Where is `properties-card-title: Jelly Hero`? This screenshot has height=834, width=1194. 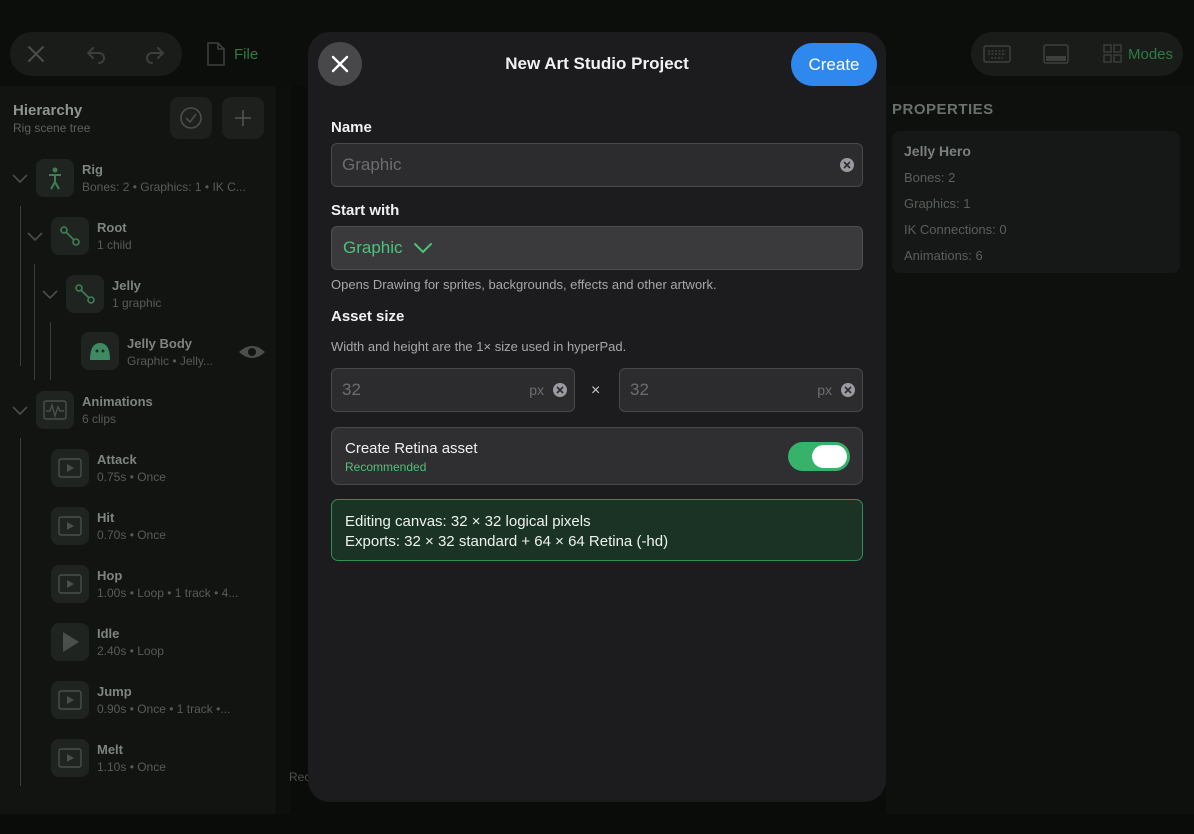 properties-card-title: Jelly Hero is located at coordinates (937, 151).